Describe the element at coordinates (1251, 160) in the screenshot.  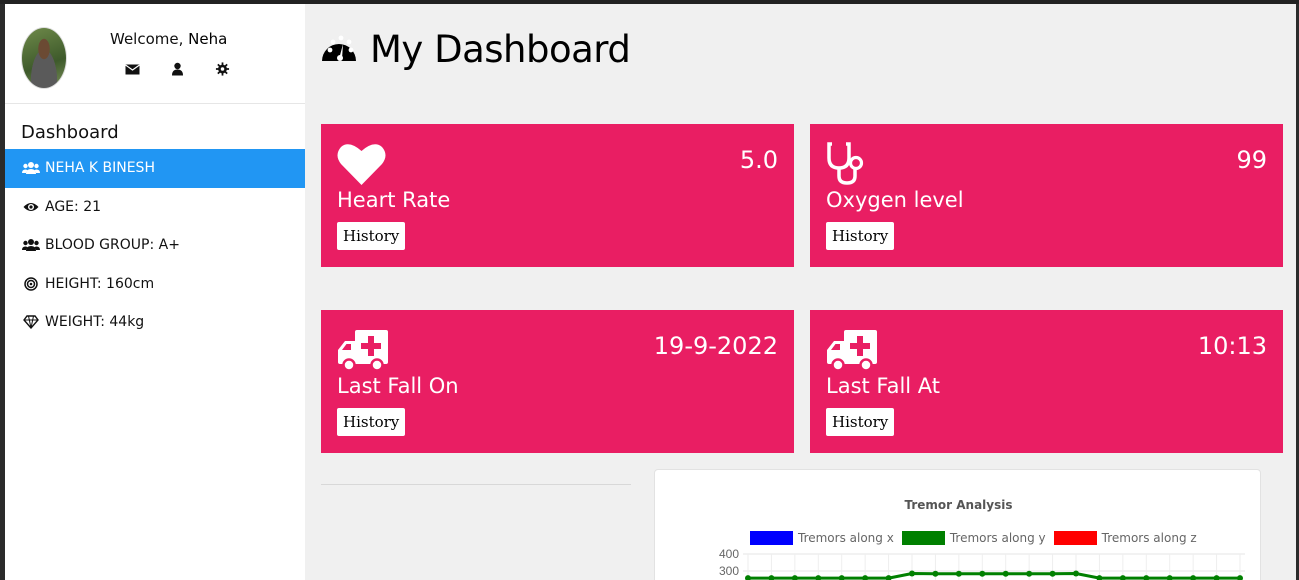
I see `oxygen-value: 99` at that location.